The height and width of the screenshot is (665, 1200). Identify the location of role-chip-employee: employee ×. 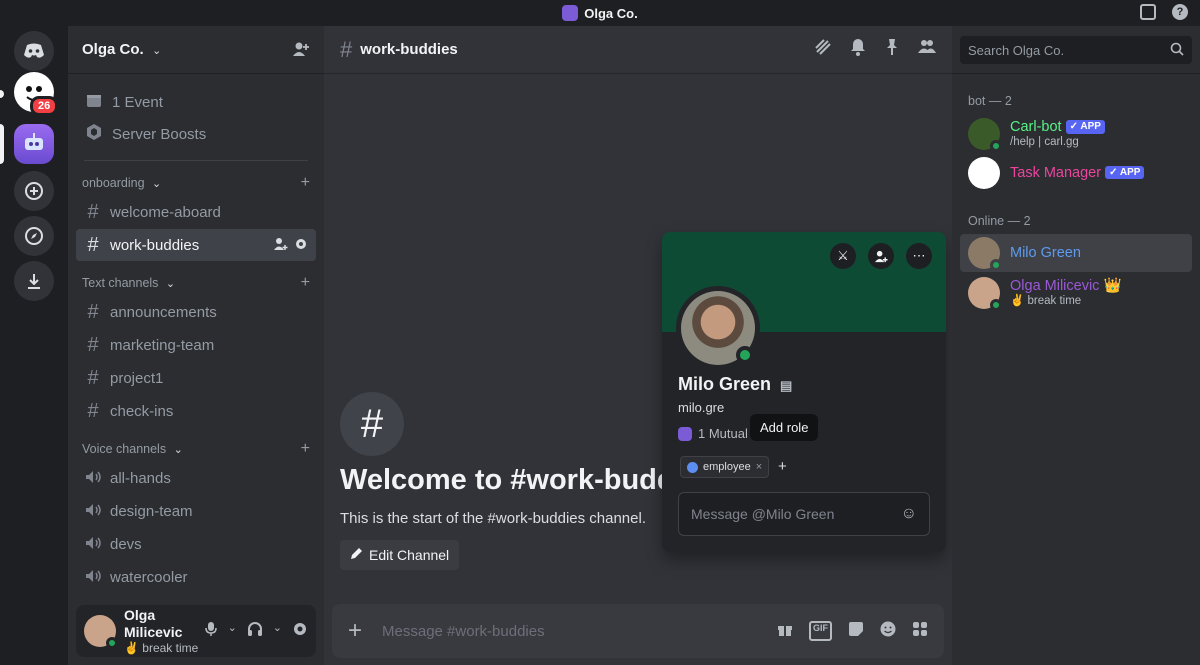
(725, 467).